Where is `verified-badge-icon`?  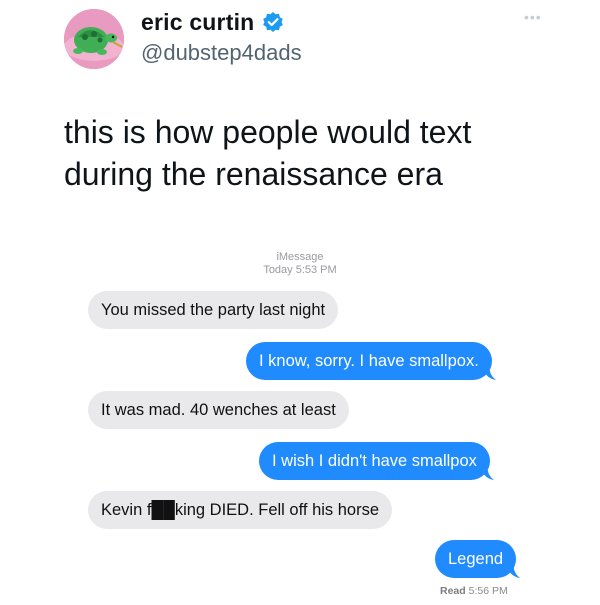
verified-badge-icon is located at coordinates (273, 22).